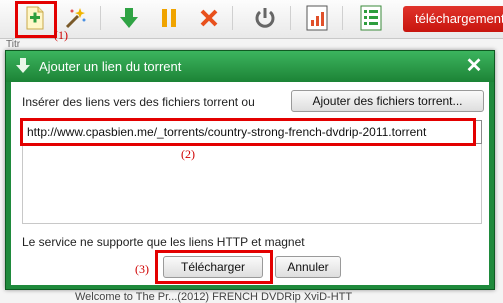 This screenshot has width=503, height=303. I want to click on toolbar: téléchargement, so click(251, 19).